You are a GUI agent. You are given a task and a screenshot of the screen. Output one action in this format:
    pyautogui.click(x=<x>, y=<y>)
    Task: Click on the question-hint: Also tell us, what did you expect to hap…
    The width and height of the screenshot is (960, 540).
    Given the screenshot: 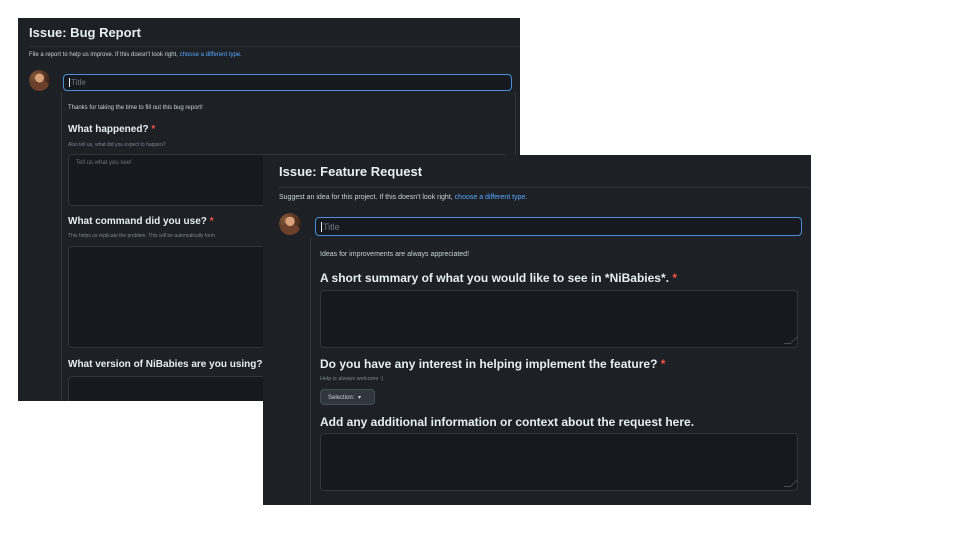 What is the action you would take?
    pyautogui.click(x=117, y=145)
    